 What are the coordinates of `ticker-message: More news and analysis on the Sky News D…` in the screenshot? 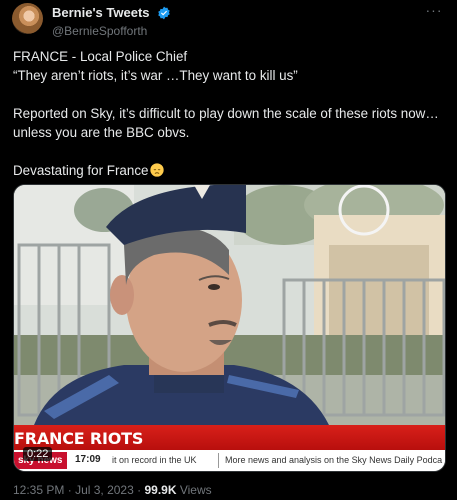 It's located at (334, 460).